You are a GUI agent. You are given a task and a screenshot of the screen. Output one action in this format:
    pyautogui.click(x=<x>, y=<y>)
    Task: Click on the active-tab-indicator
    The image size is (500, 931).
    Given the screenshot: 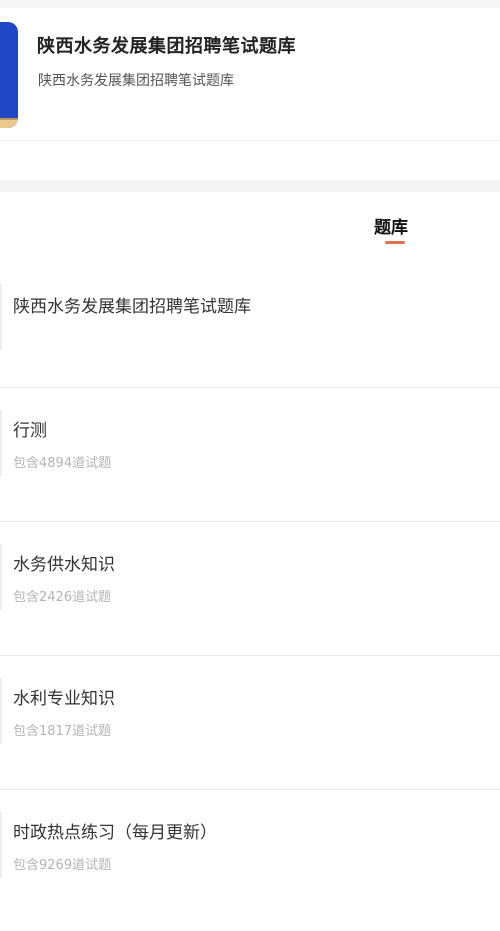 What is the action you would take?
    pyautogui.click(x=395, y=242)
    